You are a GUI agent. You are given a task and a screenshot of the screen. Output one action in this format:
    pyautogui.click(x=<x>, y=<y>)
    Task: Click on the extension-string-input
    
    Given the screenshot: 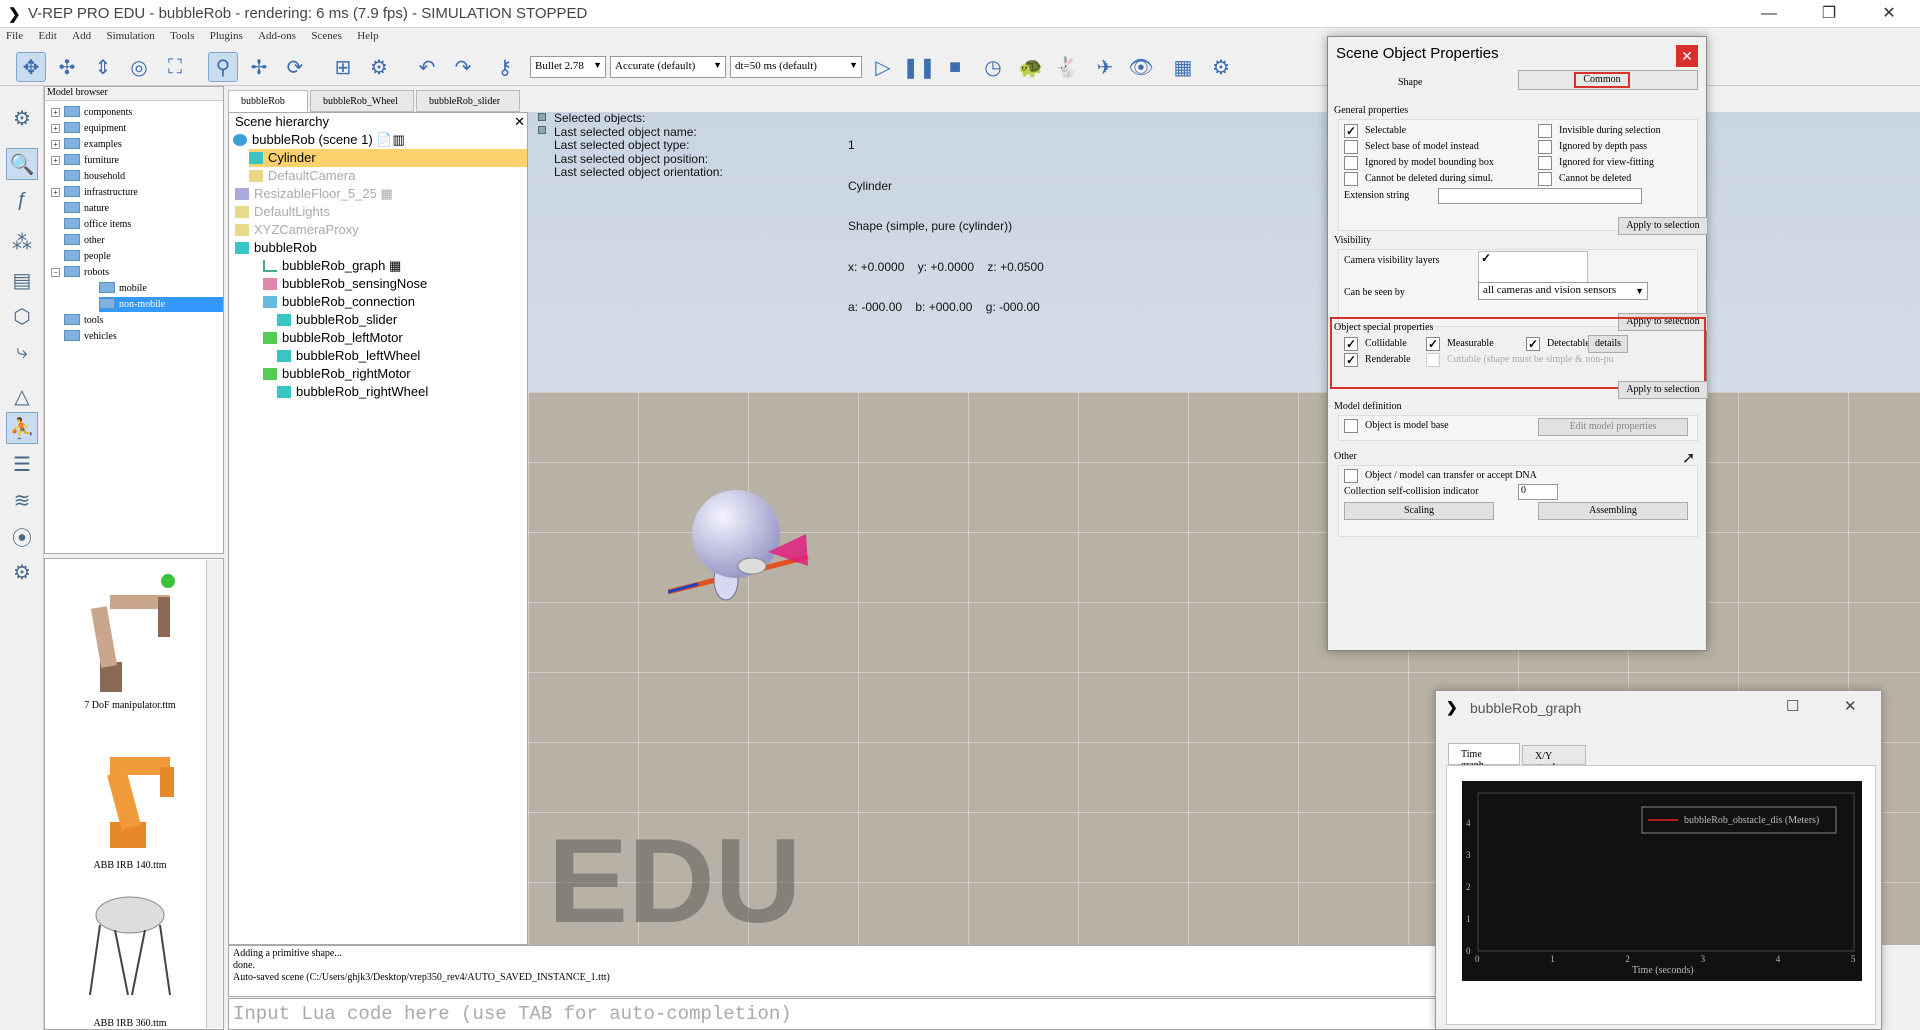 What is the action you would take?
    pyautogui.click(x=1540, y=196)
    